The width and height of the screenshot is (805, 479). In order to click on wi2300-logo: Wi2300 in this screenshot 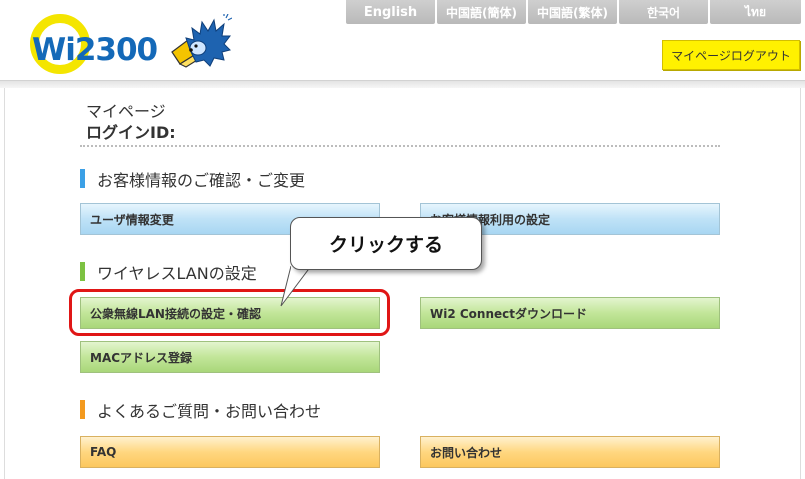, I will do `click(138, 43)`.